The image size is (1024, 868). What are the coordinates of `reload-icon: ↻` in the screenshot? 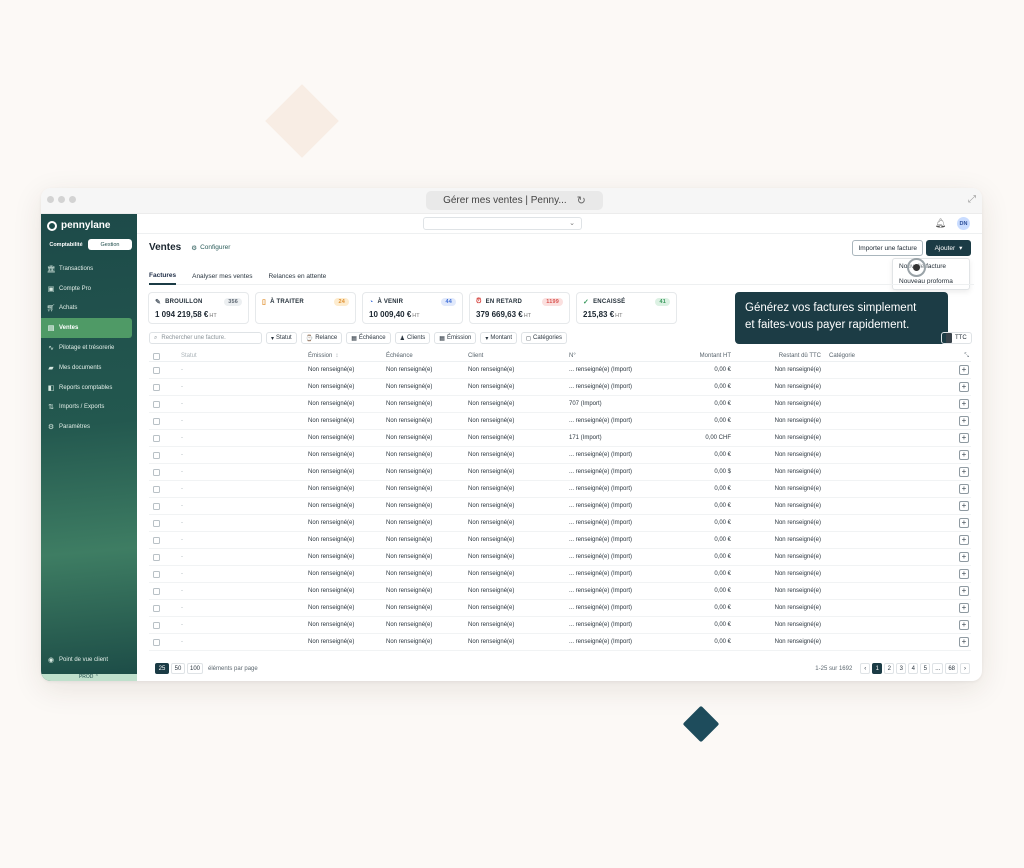 It's located at (581, 200).